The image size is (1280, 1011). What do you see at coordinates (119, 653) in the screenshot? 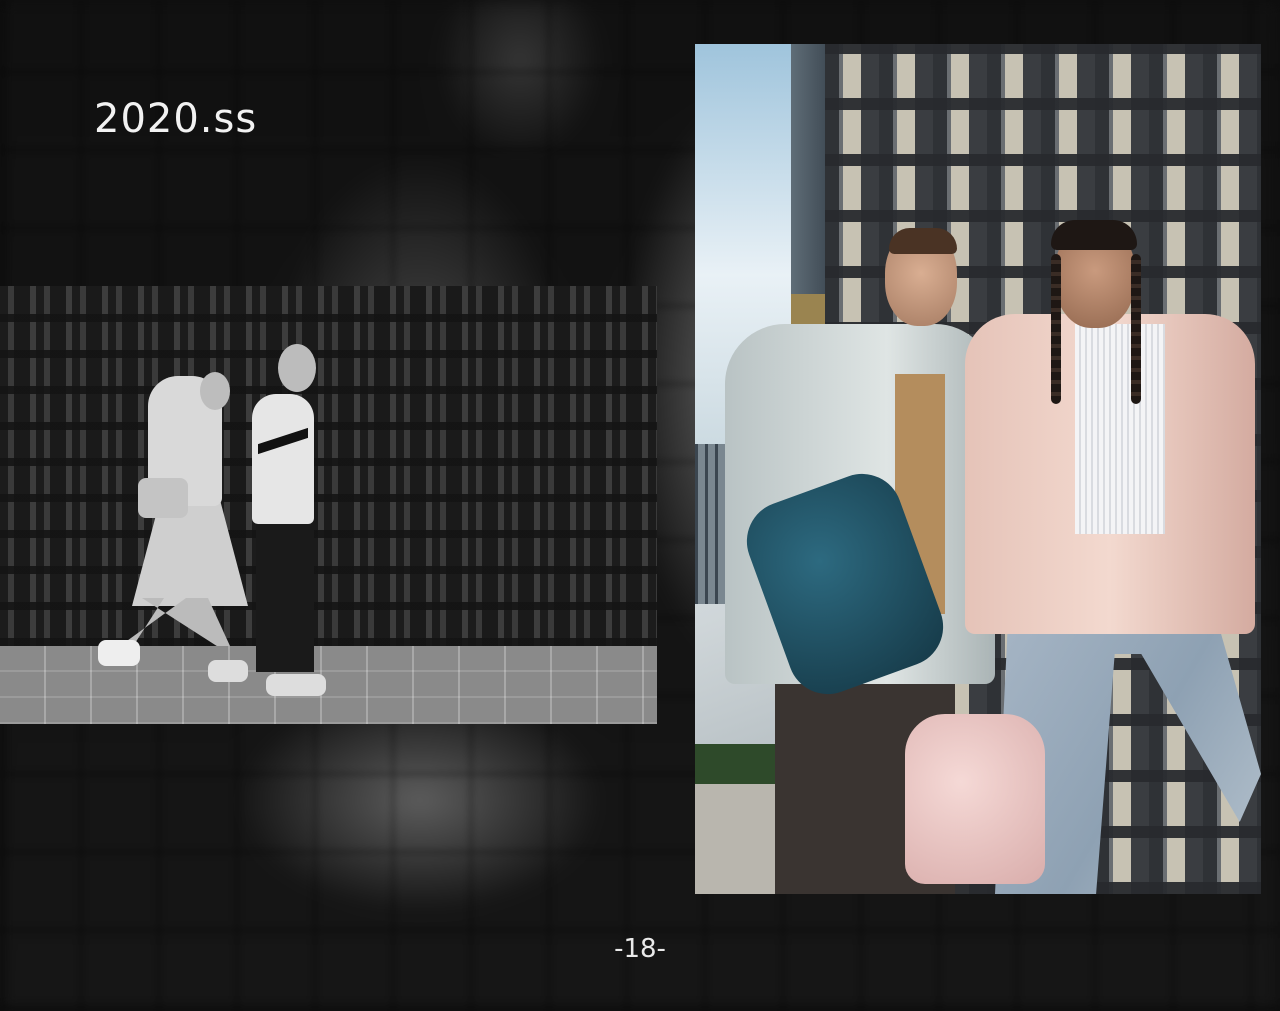
I see `woman-shoe` at bounding box center [119, 653].